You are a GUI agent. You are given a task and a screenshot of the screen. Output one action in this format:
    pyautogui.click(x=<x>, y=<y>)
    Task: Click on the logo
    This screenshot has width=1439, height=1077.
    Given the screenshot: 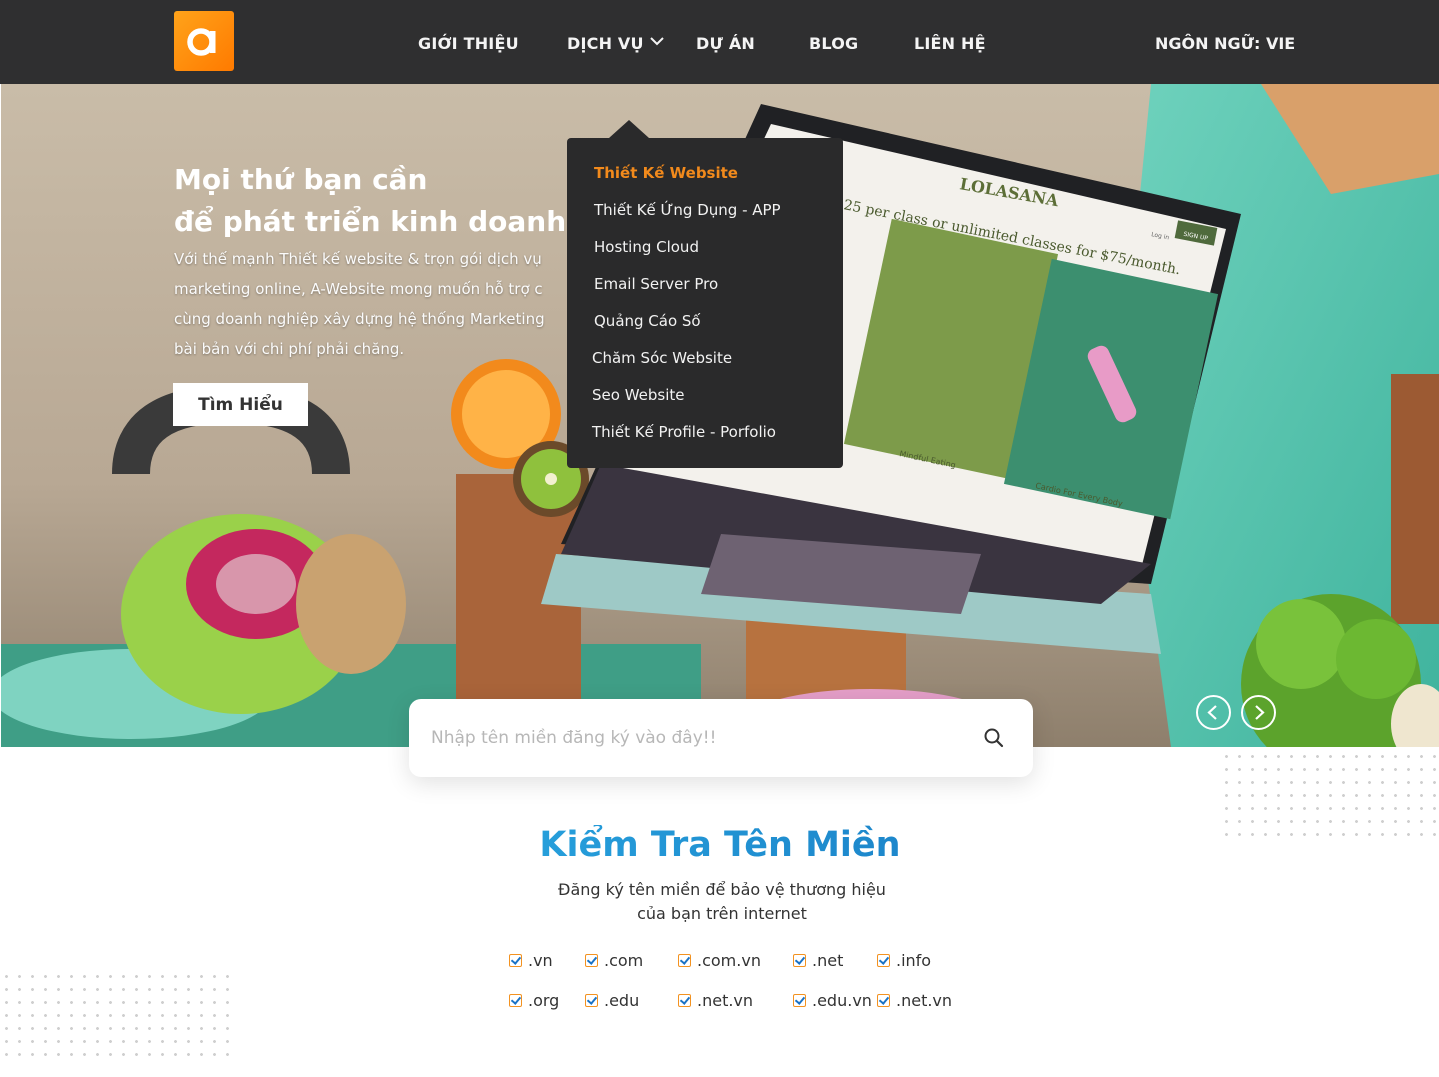 What is the action you would take?
    pyautogui.click(x=204, y=41)
    